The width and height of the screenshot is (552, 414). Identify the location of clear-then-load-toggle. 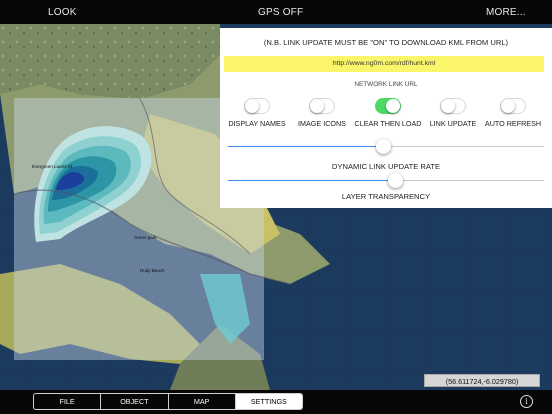
(388, 106).